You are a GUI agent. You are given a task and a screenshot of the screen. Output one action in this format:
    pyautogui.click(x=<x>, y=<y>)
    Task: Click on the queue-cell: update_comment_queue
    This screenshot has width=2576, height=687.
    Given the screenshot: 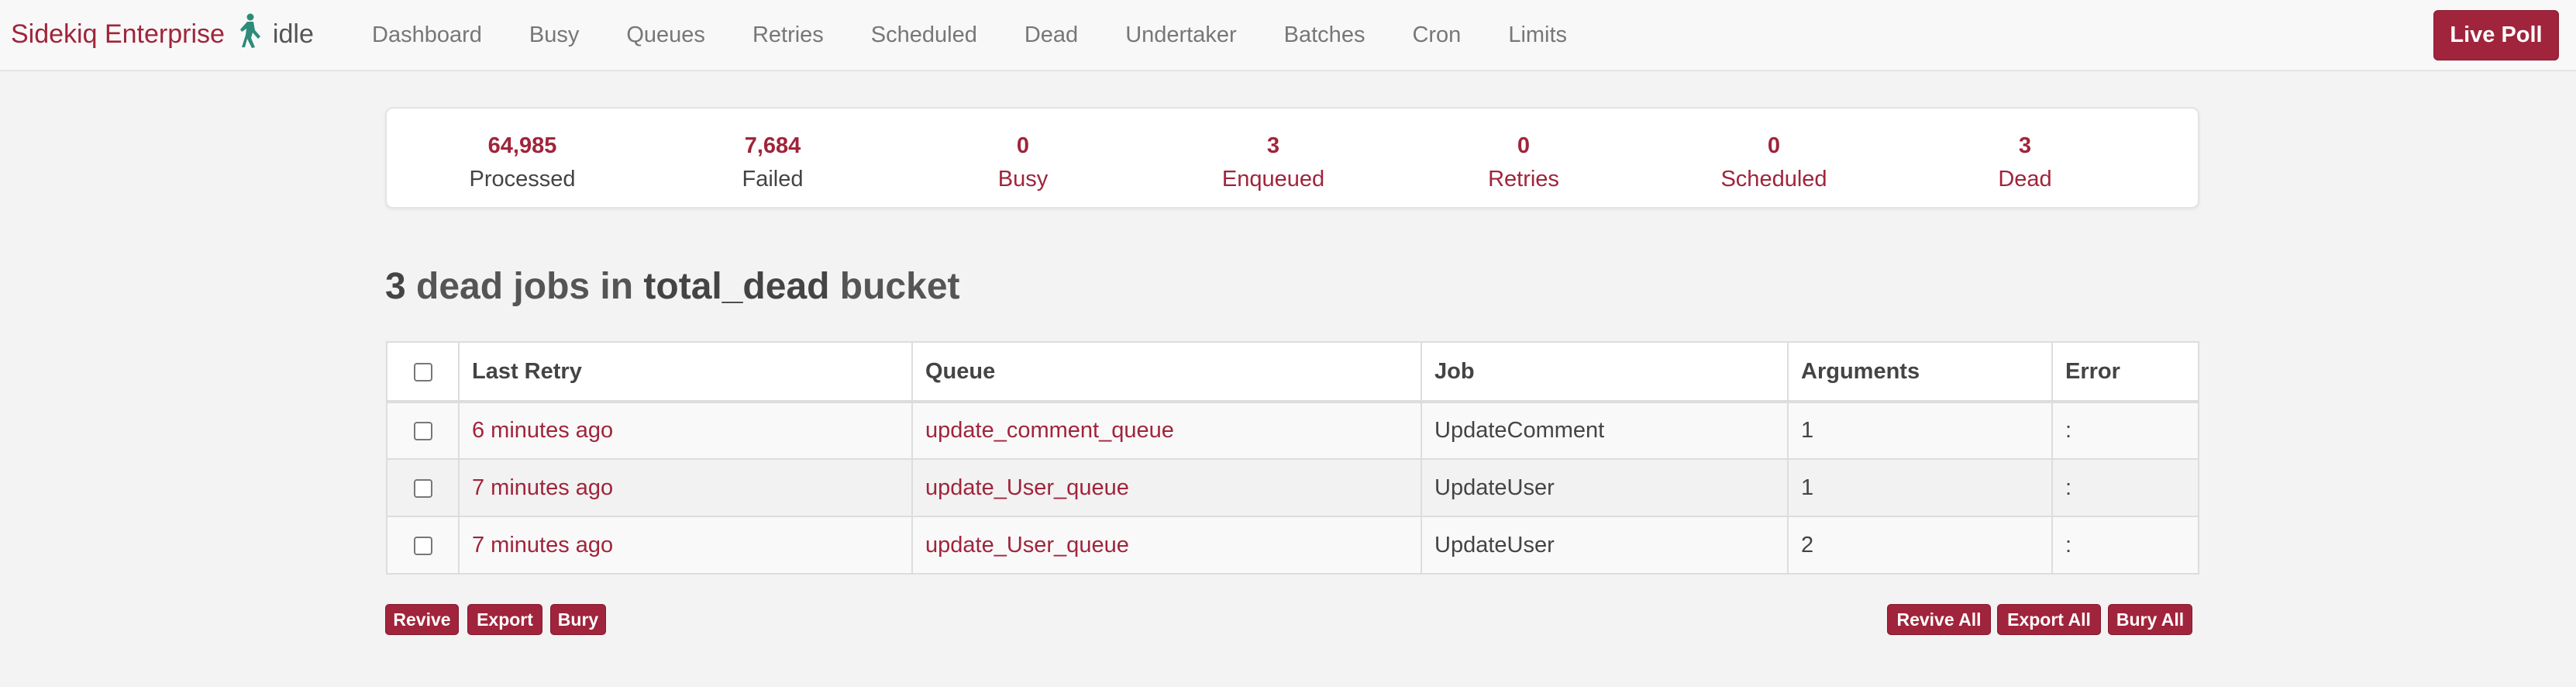 What is the action you would take?
    pyautogui.click(x=1166, y=431)
    